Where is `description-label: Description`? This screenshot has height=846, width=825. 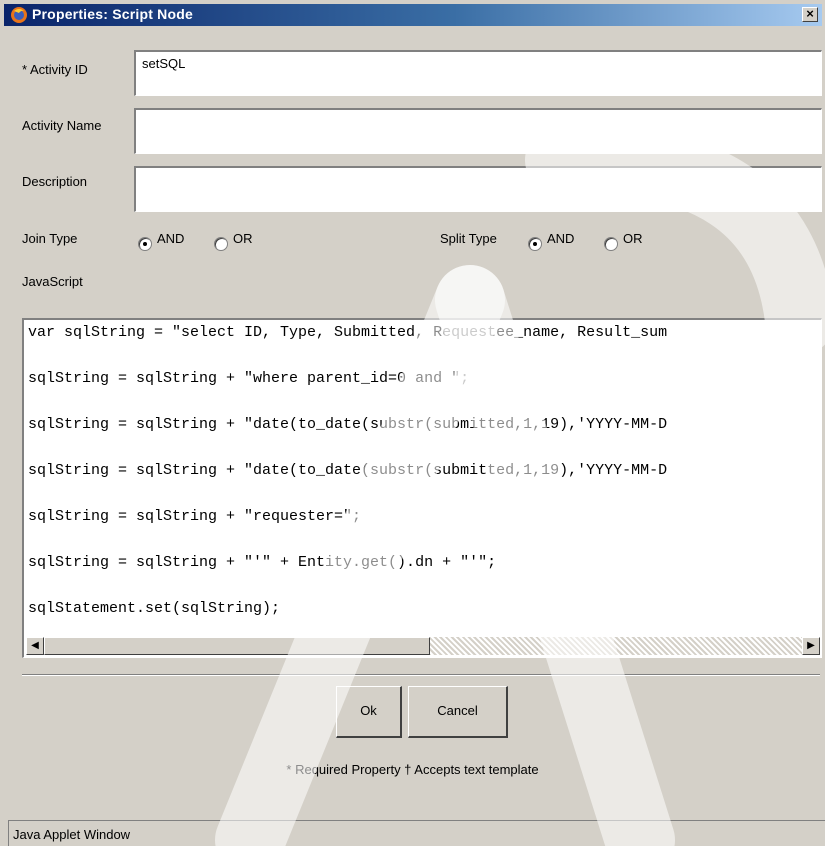
description-label: Description is located at coordinates (55, 181).